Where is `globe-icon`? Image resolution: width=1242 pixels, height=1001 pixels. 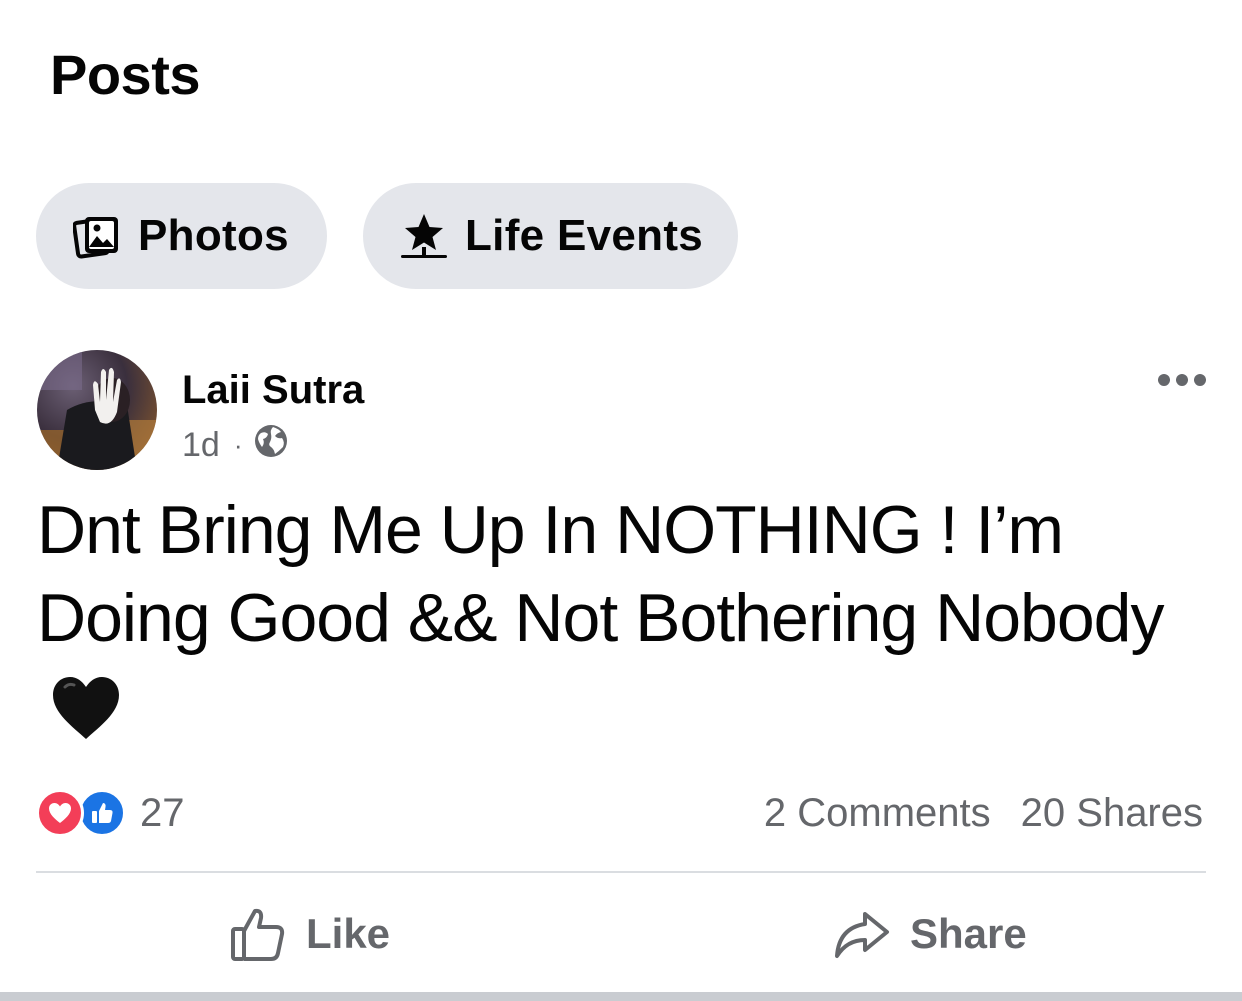
globe-icon is located at coordinates (271, 445).